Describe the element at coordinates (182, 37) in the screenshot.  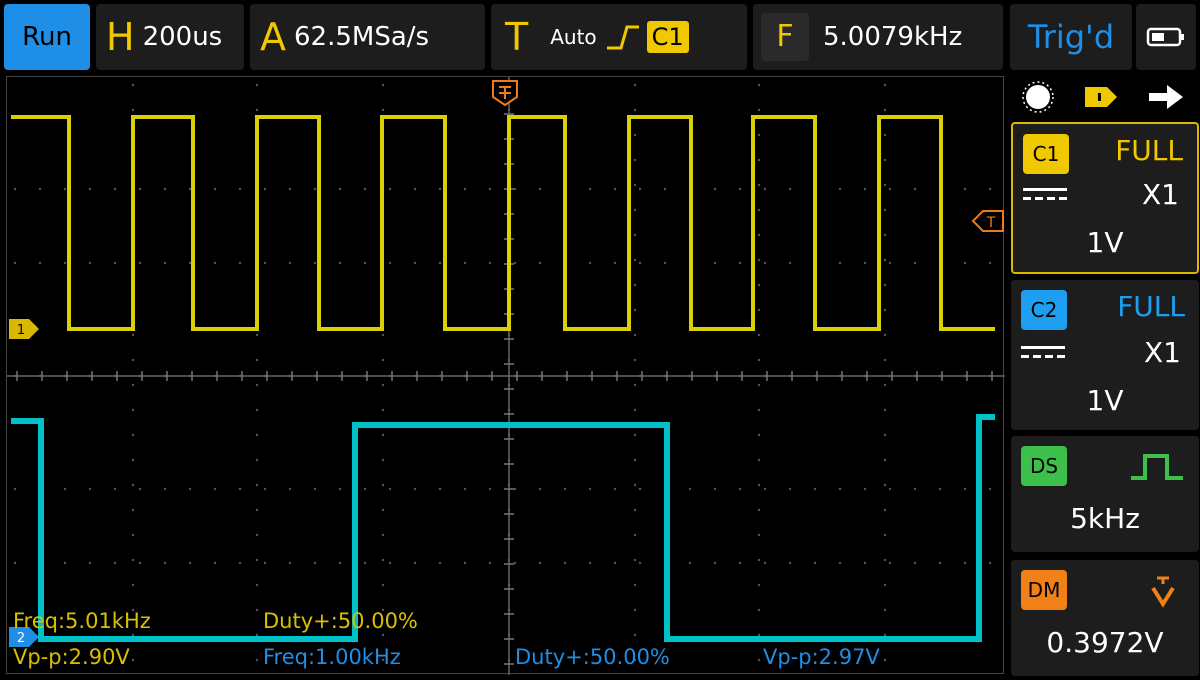
I see `timebase-value: 200us` at that location.